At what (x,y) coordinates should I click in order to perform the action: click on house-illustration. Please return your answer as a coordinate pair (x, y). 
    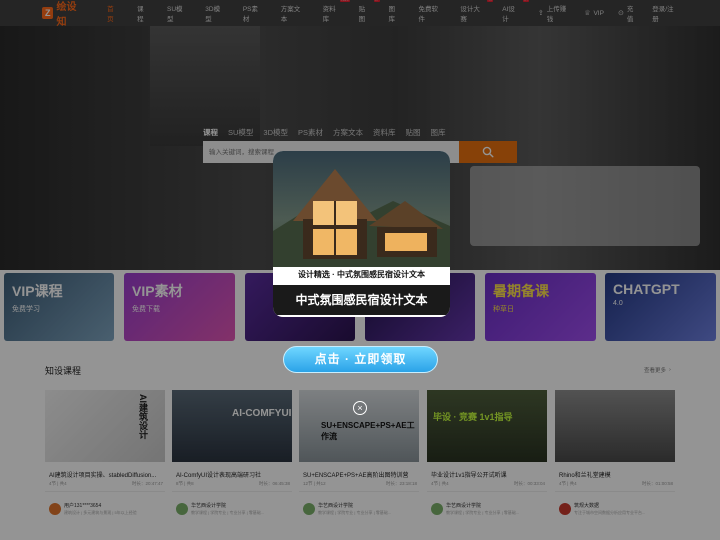
    Looking at the image, I should click on (361, 218).